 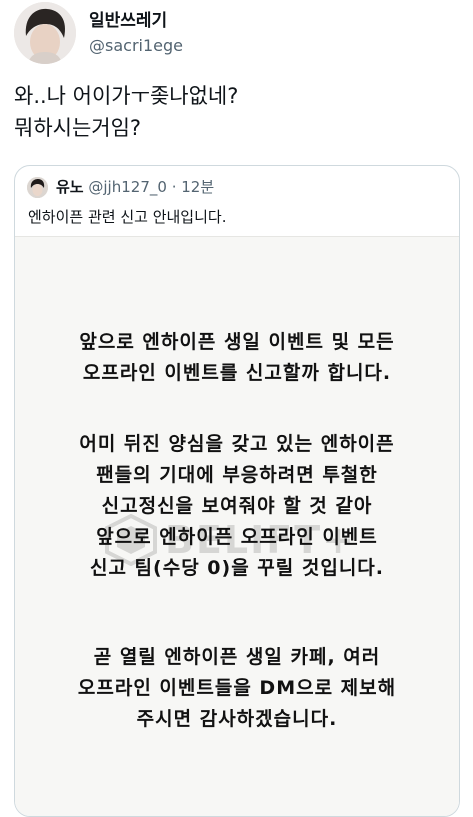 I want to click on notice-line: 팬들의 기대에 부응하려면 투철한, so click(x=237, y=475).